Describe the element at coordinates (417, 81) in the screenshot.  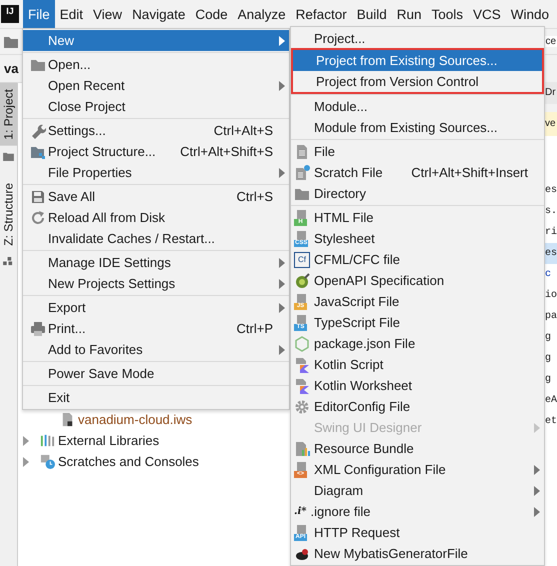
I see `menu-item: Project from Version Control` at that location.